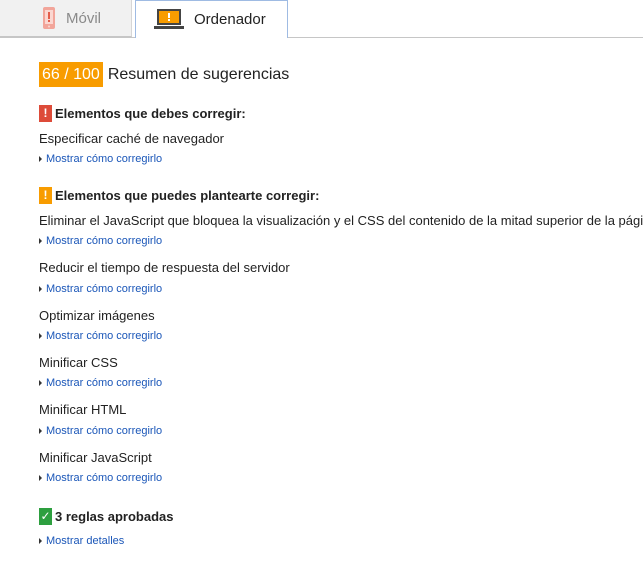  I want to click on tab-ordenador: Ordenador, so click(211, 19).